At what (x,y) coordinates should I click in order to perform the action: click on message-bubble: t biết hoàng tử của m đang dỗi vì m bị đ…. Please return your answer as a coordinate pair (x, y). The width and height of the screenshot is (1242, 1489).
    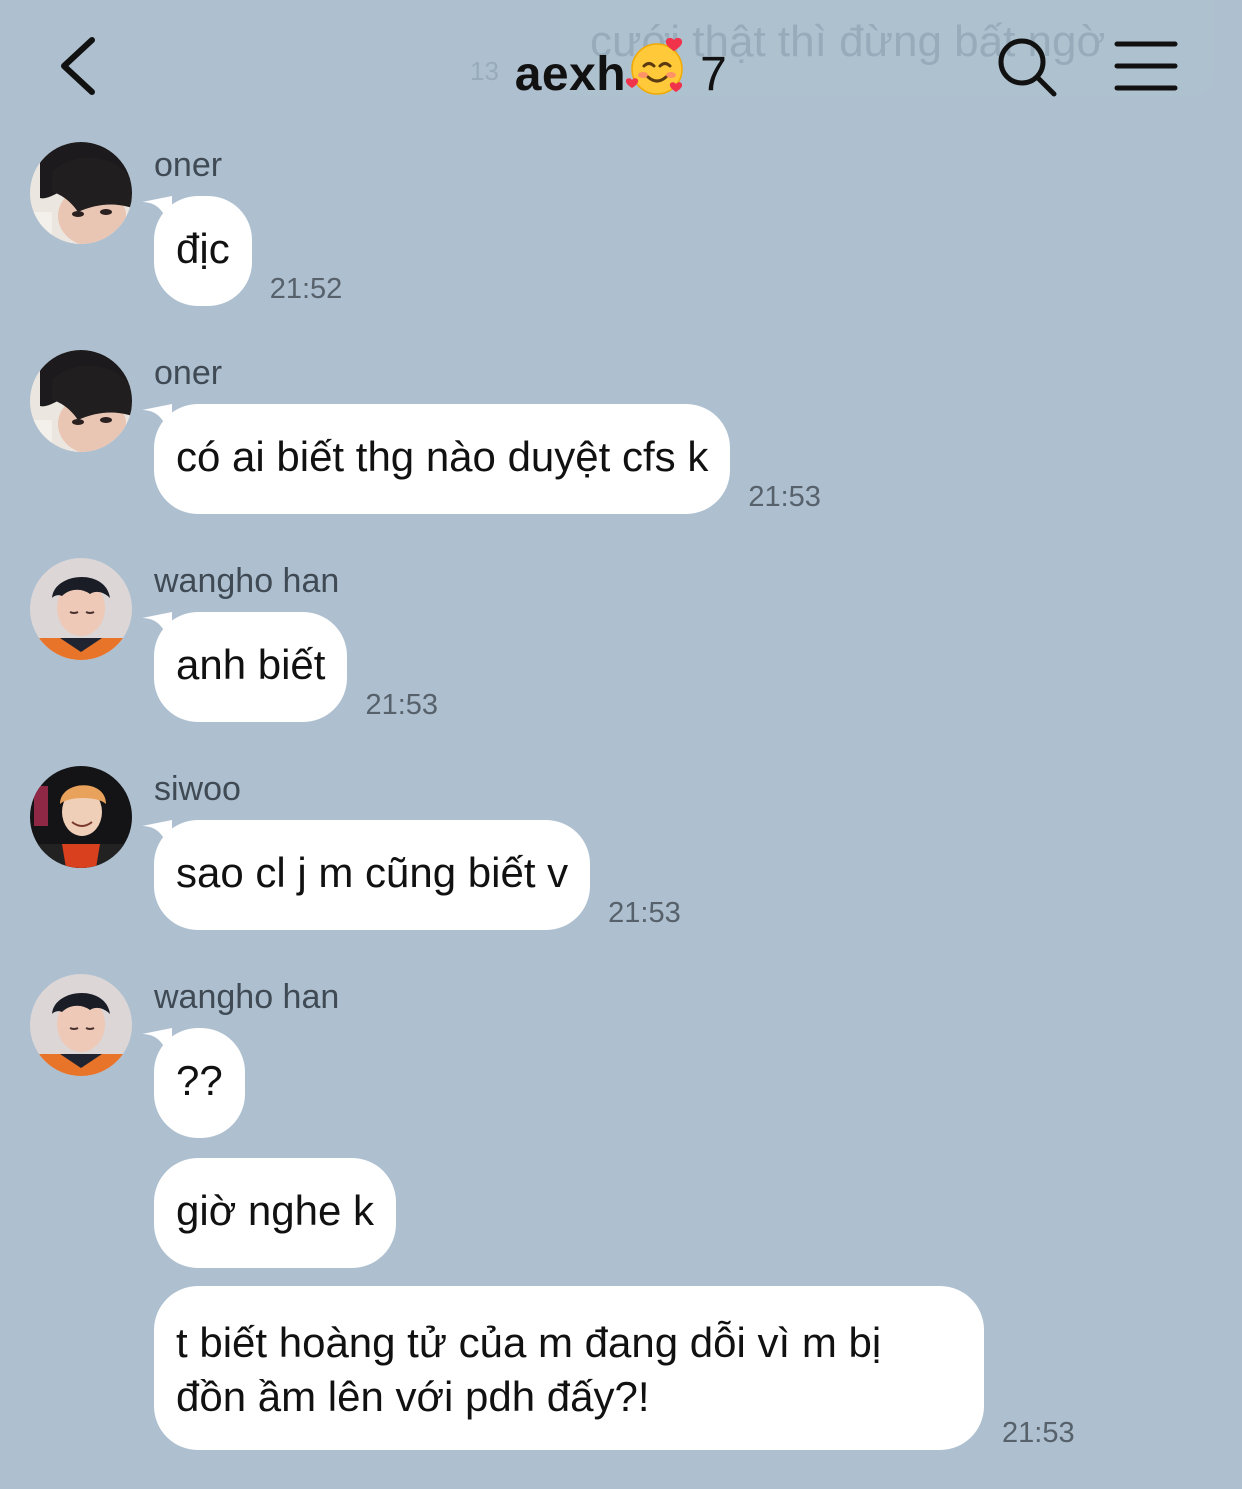
    Looking at the image, I should click on (569, 1368).